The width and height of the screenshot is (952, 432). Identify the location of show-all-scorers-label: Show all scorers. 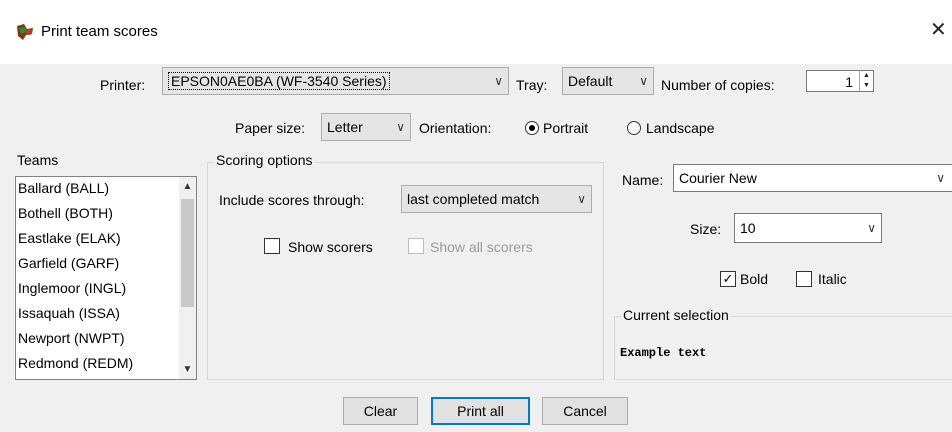
(481, 247).